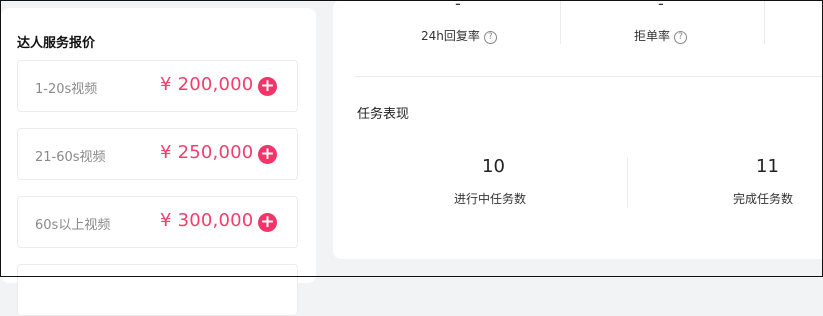 Image resolution: width=823 pixels, height=316 pixels. Describe the element at coordinates (767, 166) in the screenshot. I see `completed-count: 11` at that location.